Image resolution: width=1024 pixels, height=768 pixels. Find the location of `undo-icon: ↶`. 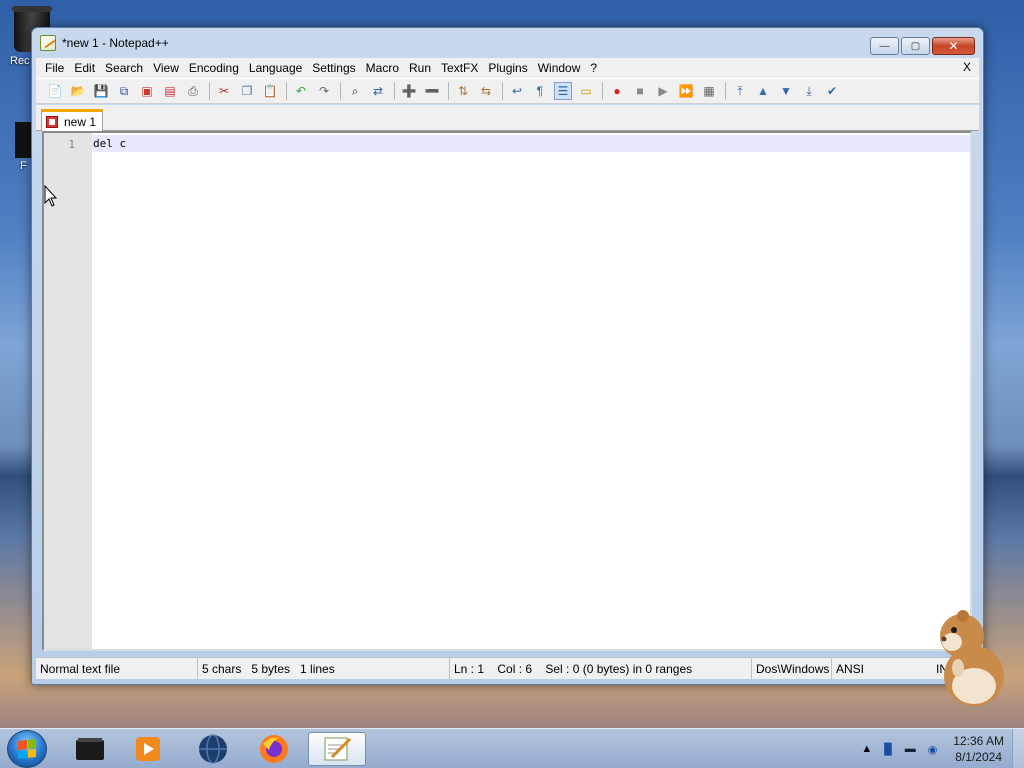

undo-icon: ↶ is located at coordinates (301, 91).